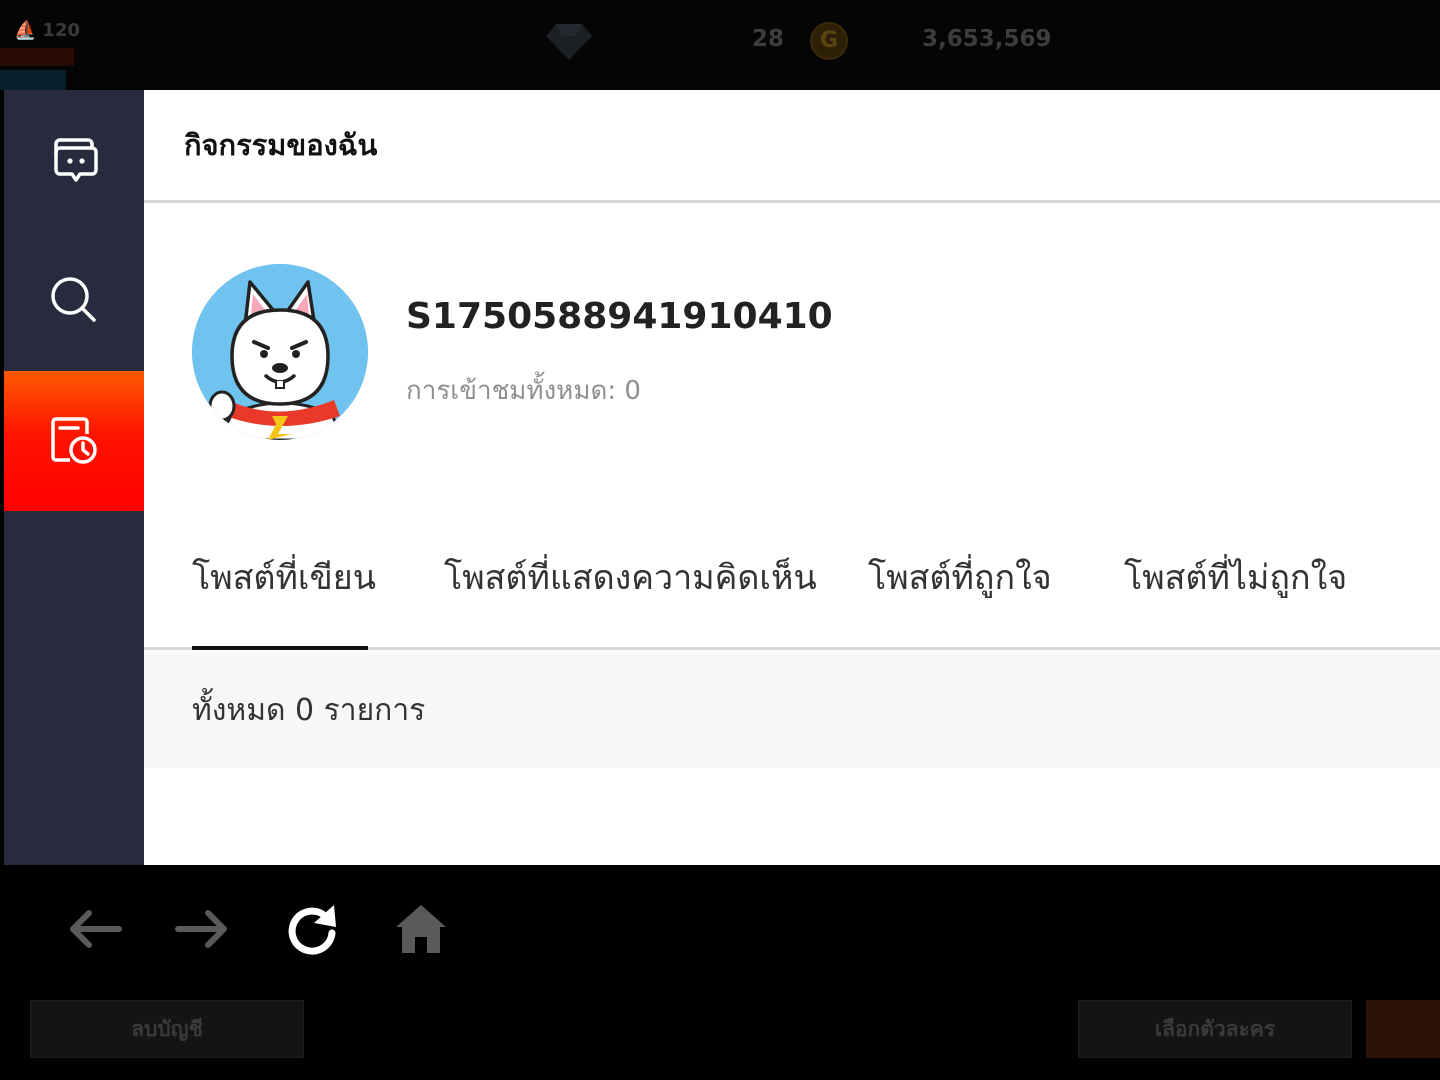  I want to click on sidebar, so click(74, 477).